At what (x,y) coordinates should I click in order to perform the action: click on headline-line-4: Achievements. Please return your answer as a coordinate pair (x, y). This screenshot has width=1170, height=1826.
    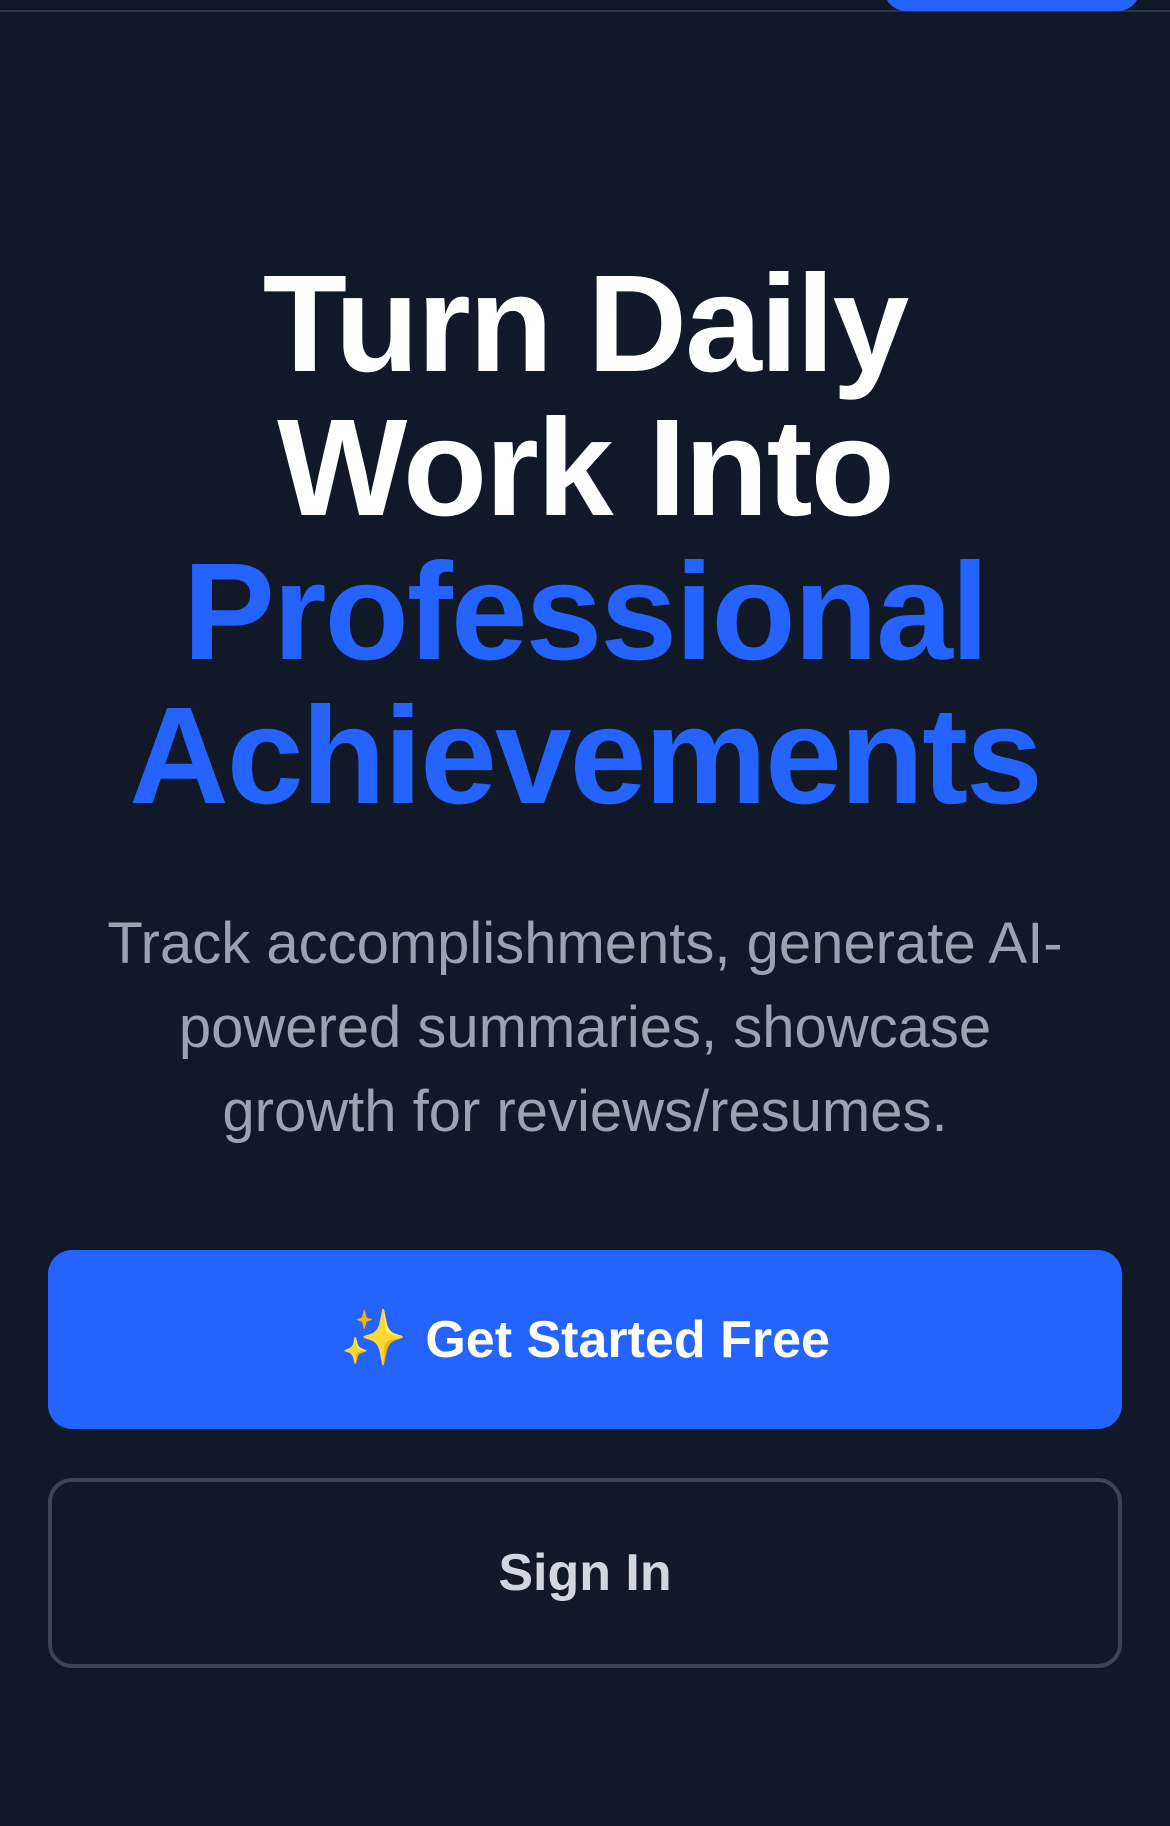
    Looking at the image, I should click on (586, 756).